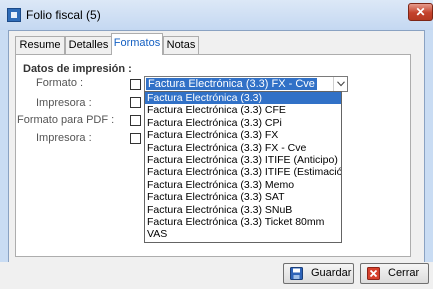 The width and height of the screenshot is (433, 289). Describe the element at coordinates (88, 45) in the screenshot. I see `tab-detalles: Detalles` at that location.